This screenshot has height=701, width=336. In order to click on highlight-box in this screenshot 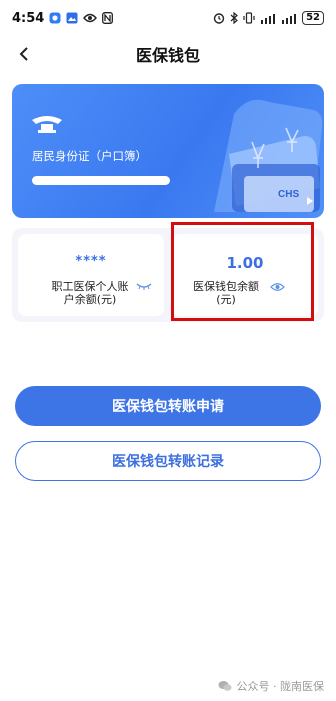, I will do `click(242, 271)`.